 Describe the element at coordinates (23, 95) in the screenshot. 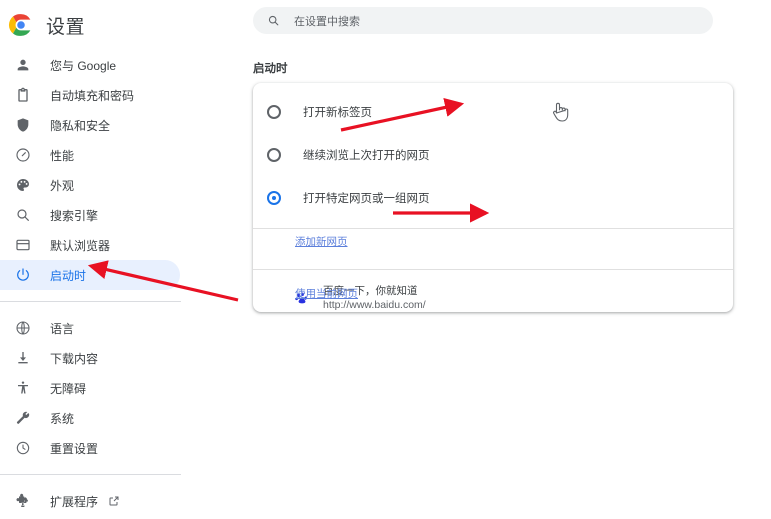

I see `clipboard-icon` at that location.